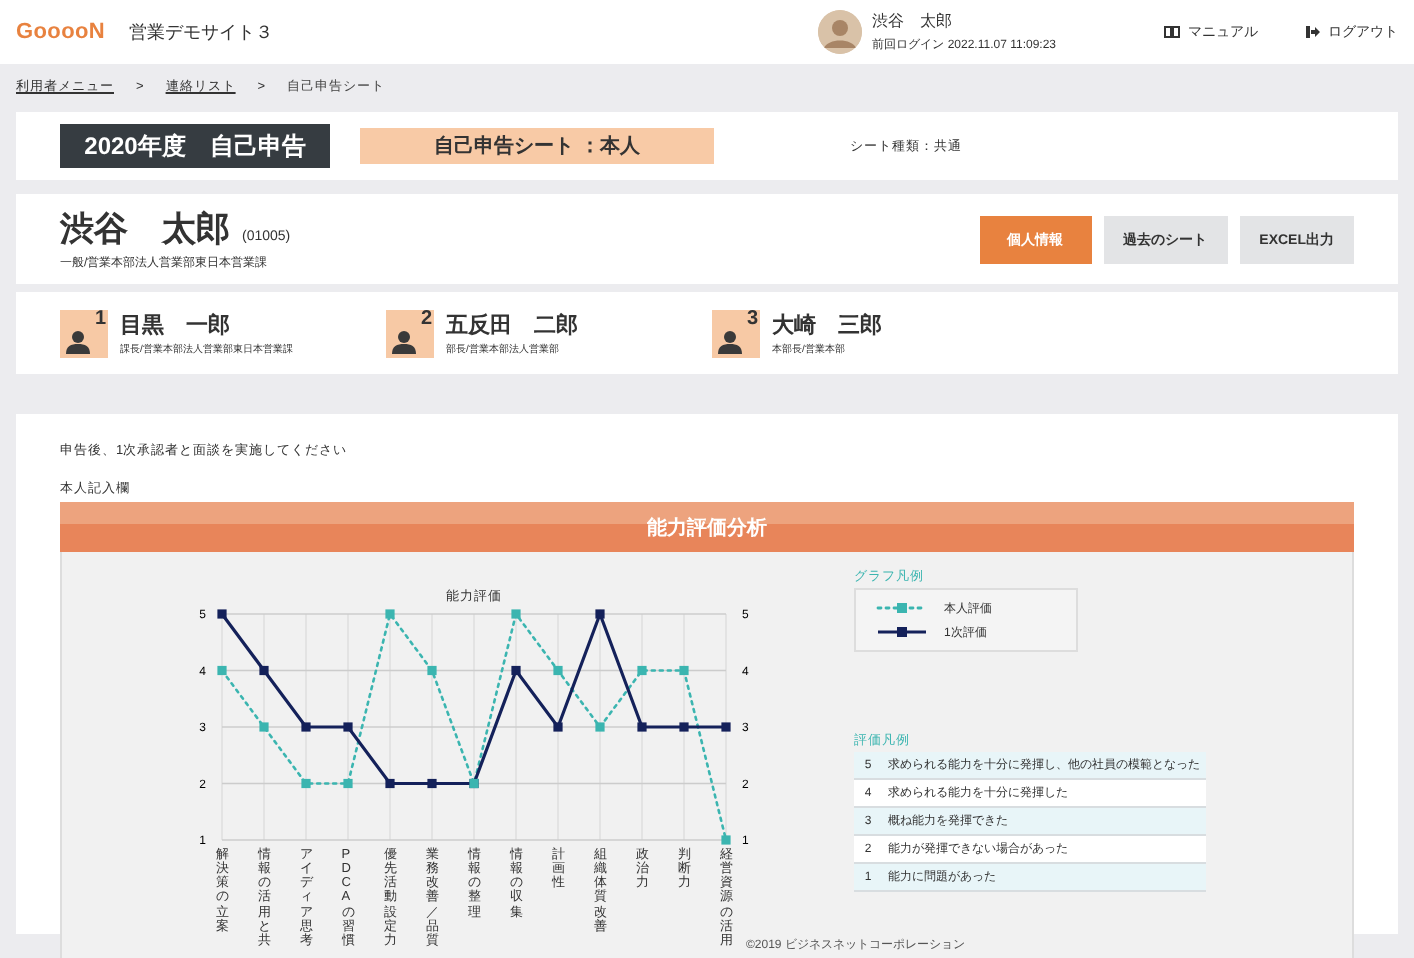 The image size is (1414, 958). I want to click on evaluator-number: 1, so click(100, 319).